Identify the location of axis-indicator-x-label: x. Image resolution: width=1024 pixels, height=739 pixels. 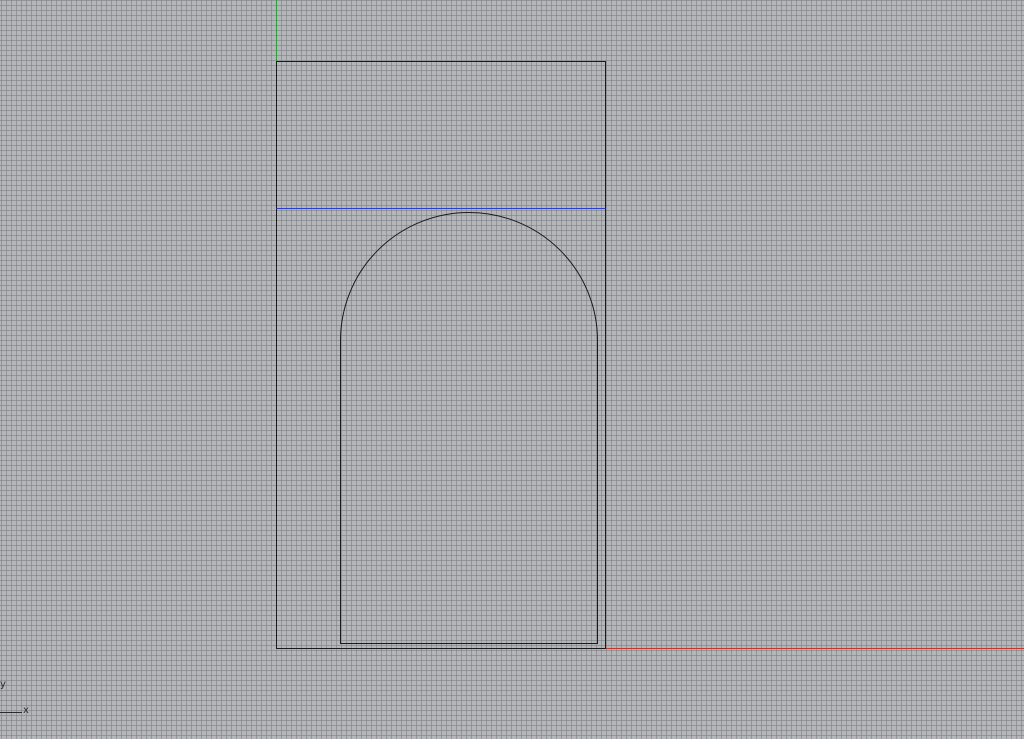
(26, 710).